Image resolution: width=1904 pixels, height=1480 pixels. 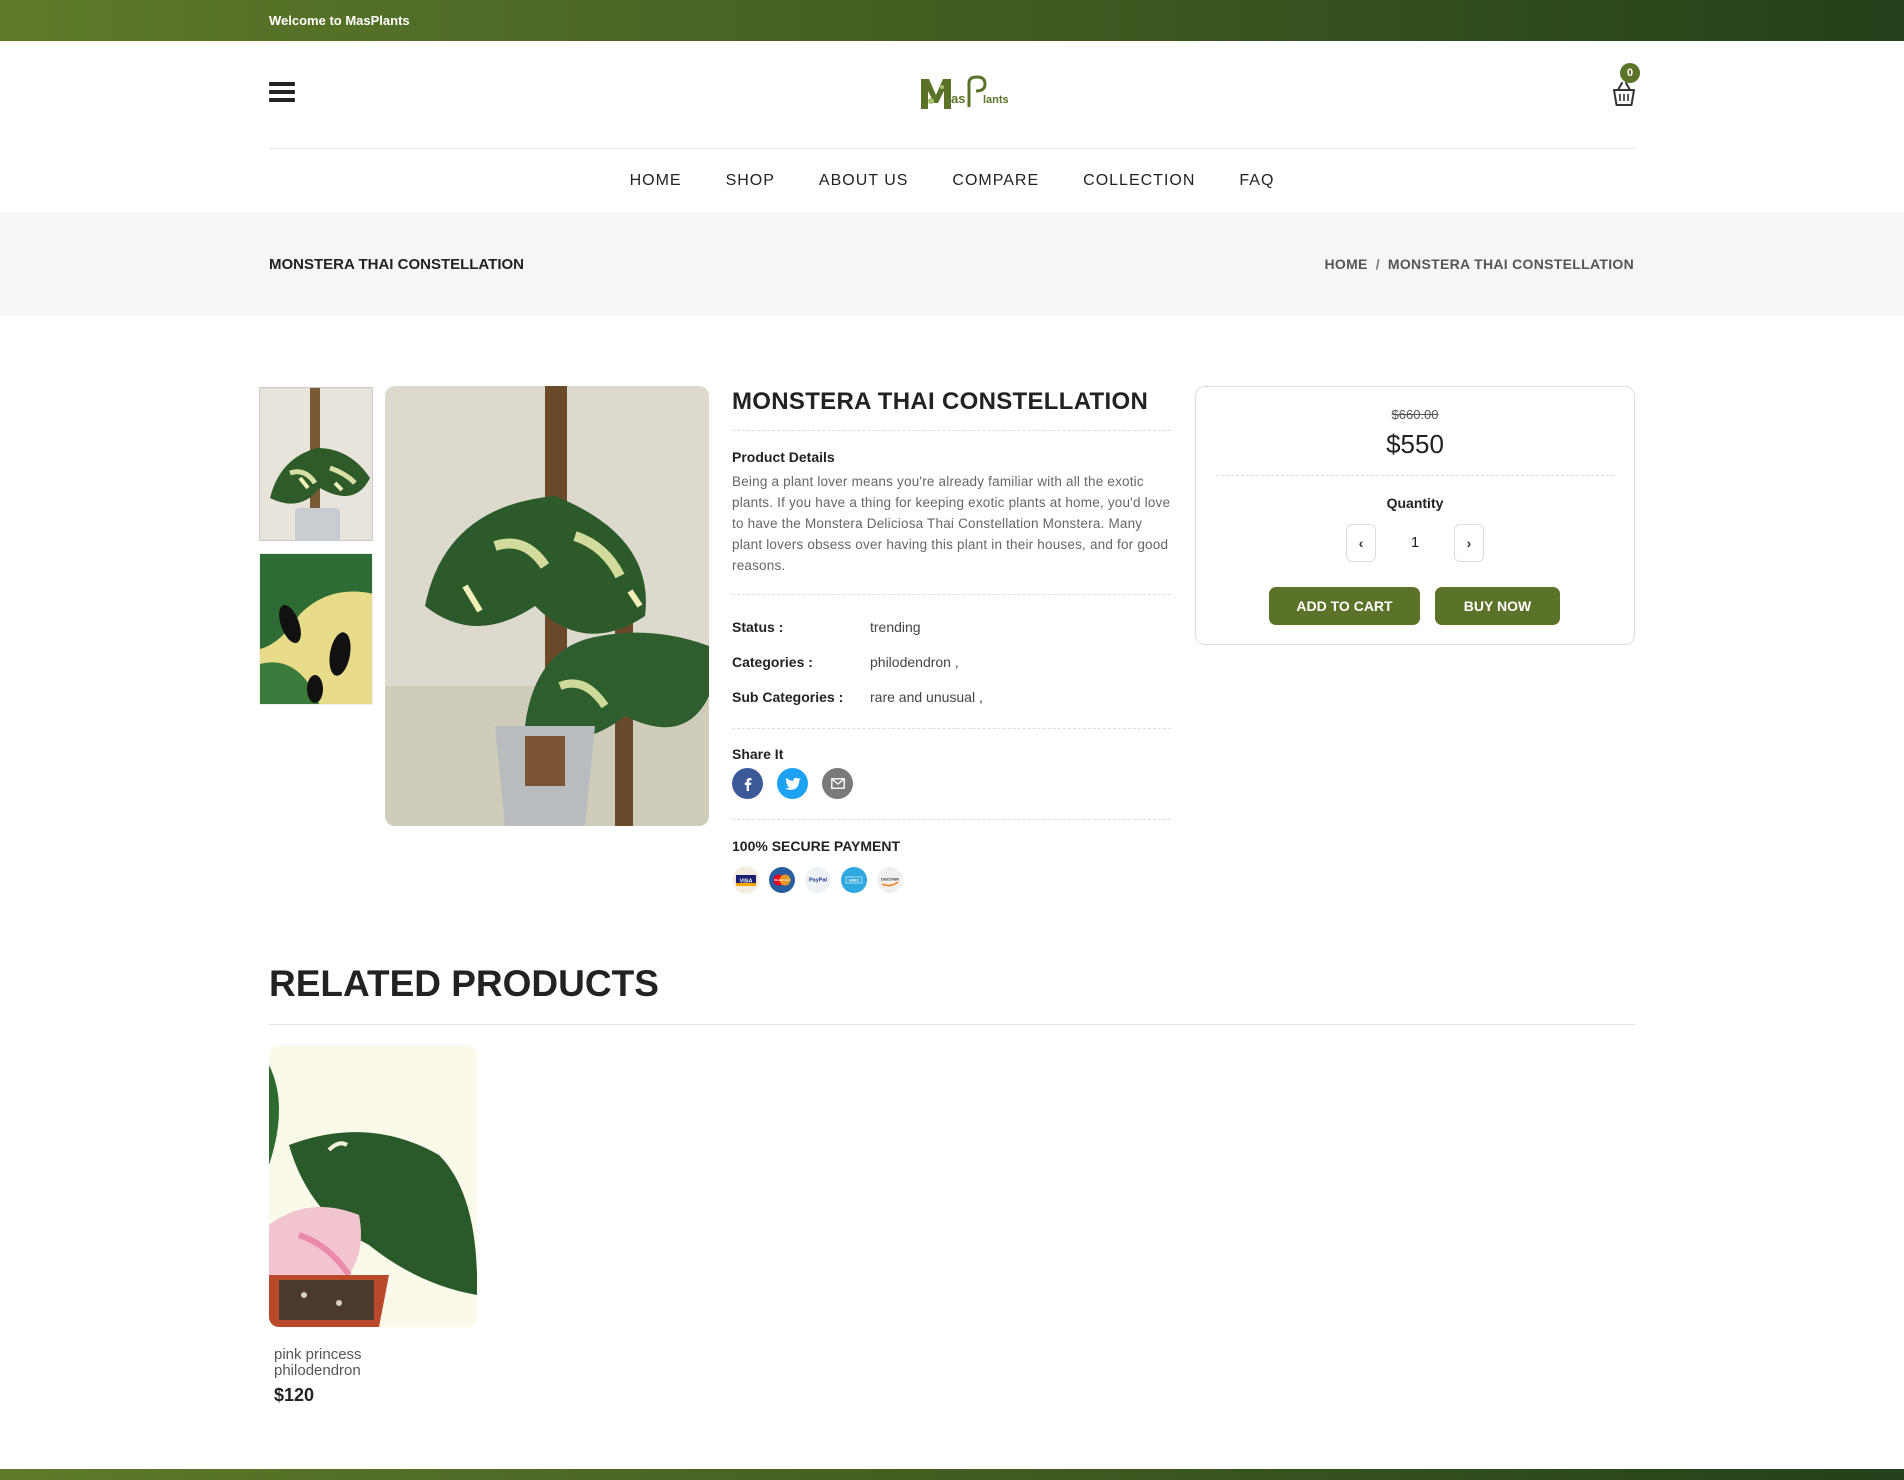 What do you see at coordinates (958, 98) in the screenshot?
I see `svg-text: as` at bounding box center [958, 98].